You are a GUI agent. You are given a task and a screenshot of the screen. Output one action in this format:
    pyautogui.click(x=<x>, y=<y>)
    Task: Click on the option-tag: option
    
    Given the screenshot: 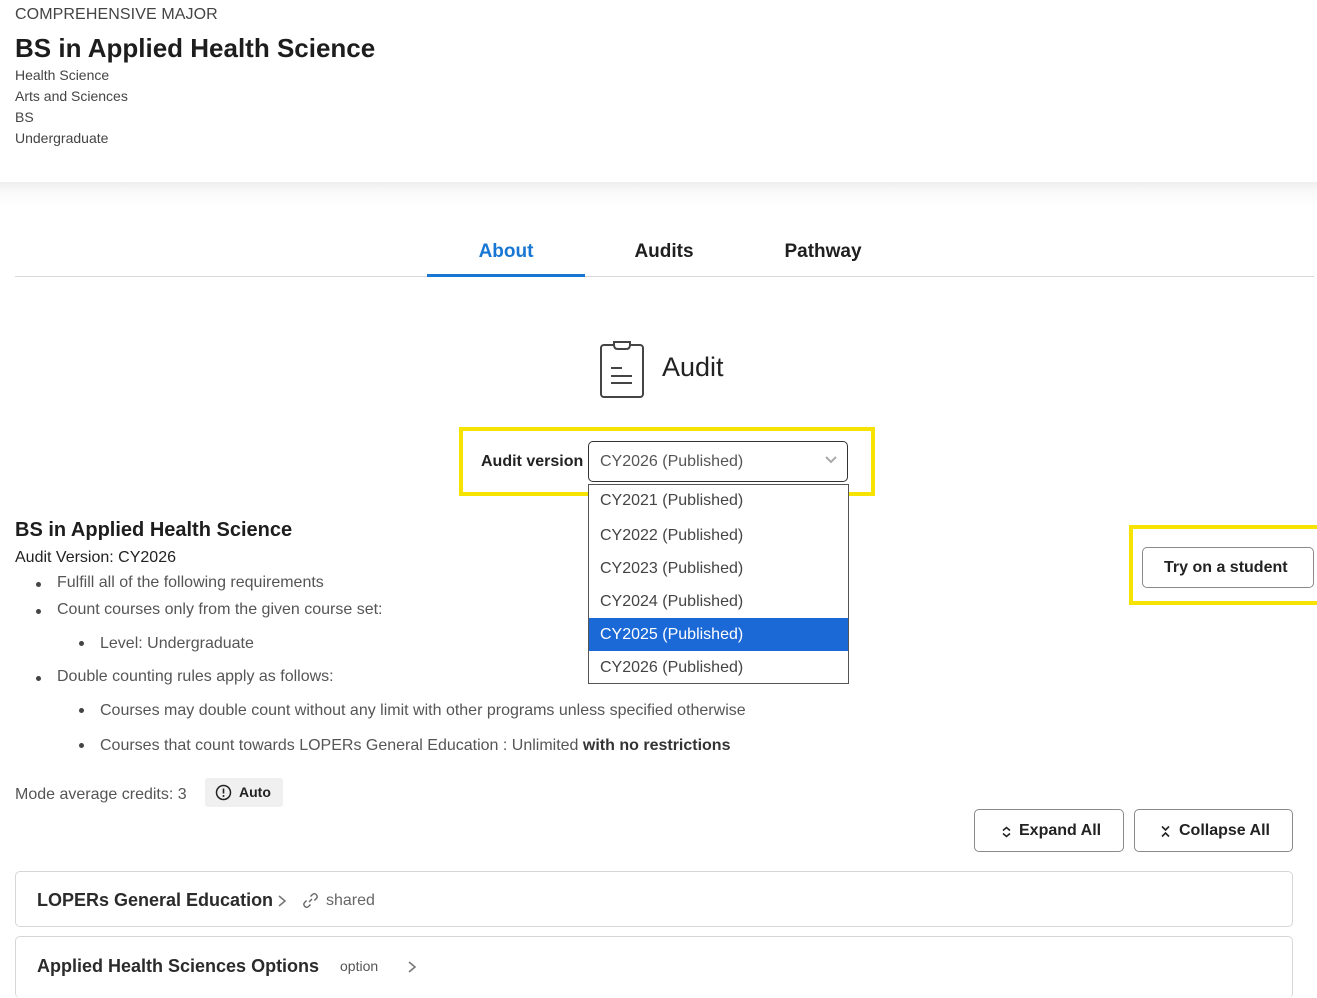 What is the action you would take?
    pyautogui.click(x=359, y=966)
    